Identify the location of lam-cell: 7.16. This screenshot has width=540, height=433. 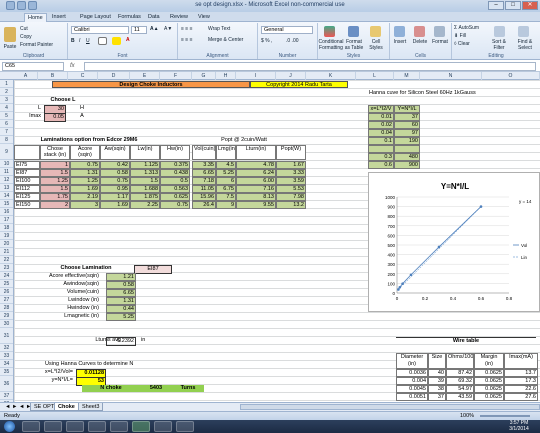
(256, 189).